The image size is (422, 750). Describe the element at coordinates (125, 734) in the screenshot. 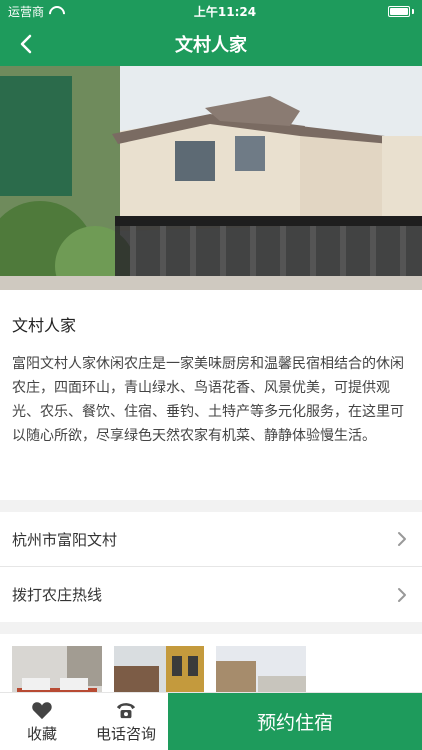

I see `phone-consult-label: 电话咨询` at that location.